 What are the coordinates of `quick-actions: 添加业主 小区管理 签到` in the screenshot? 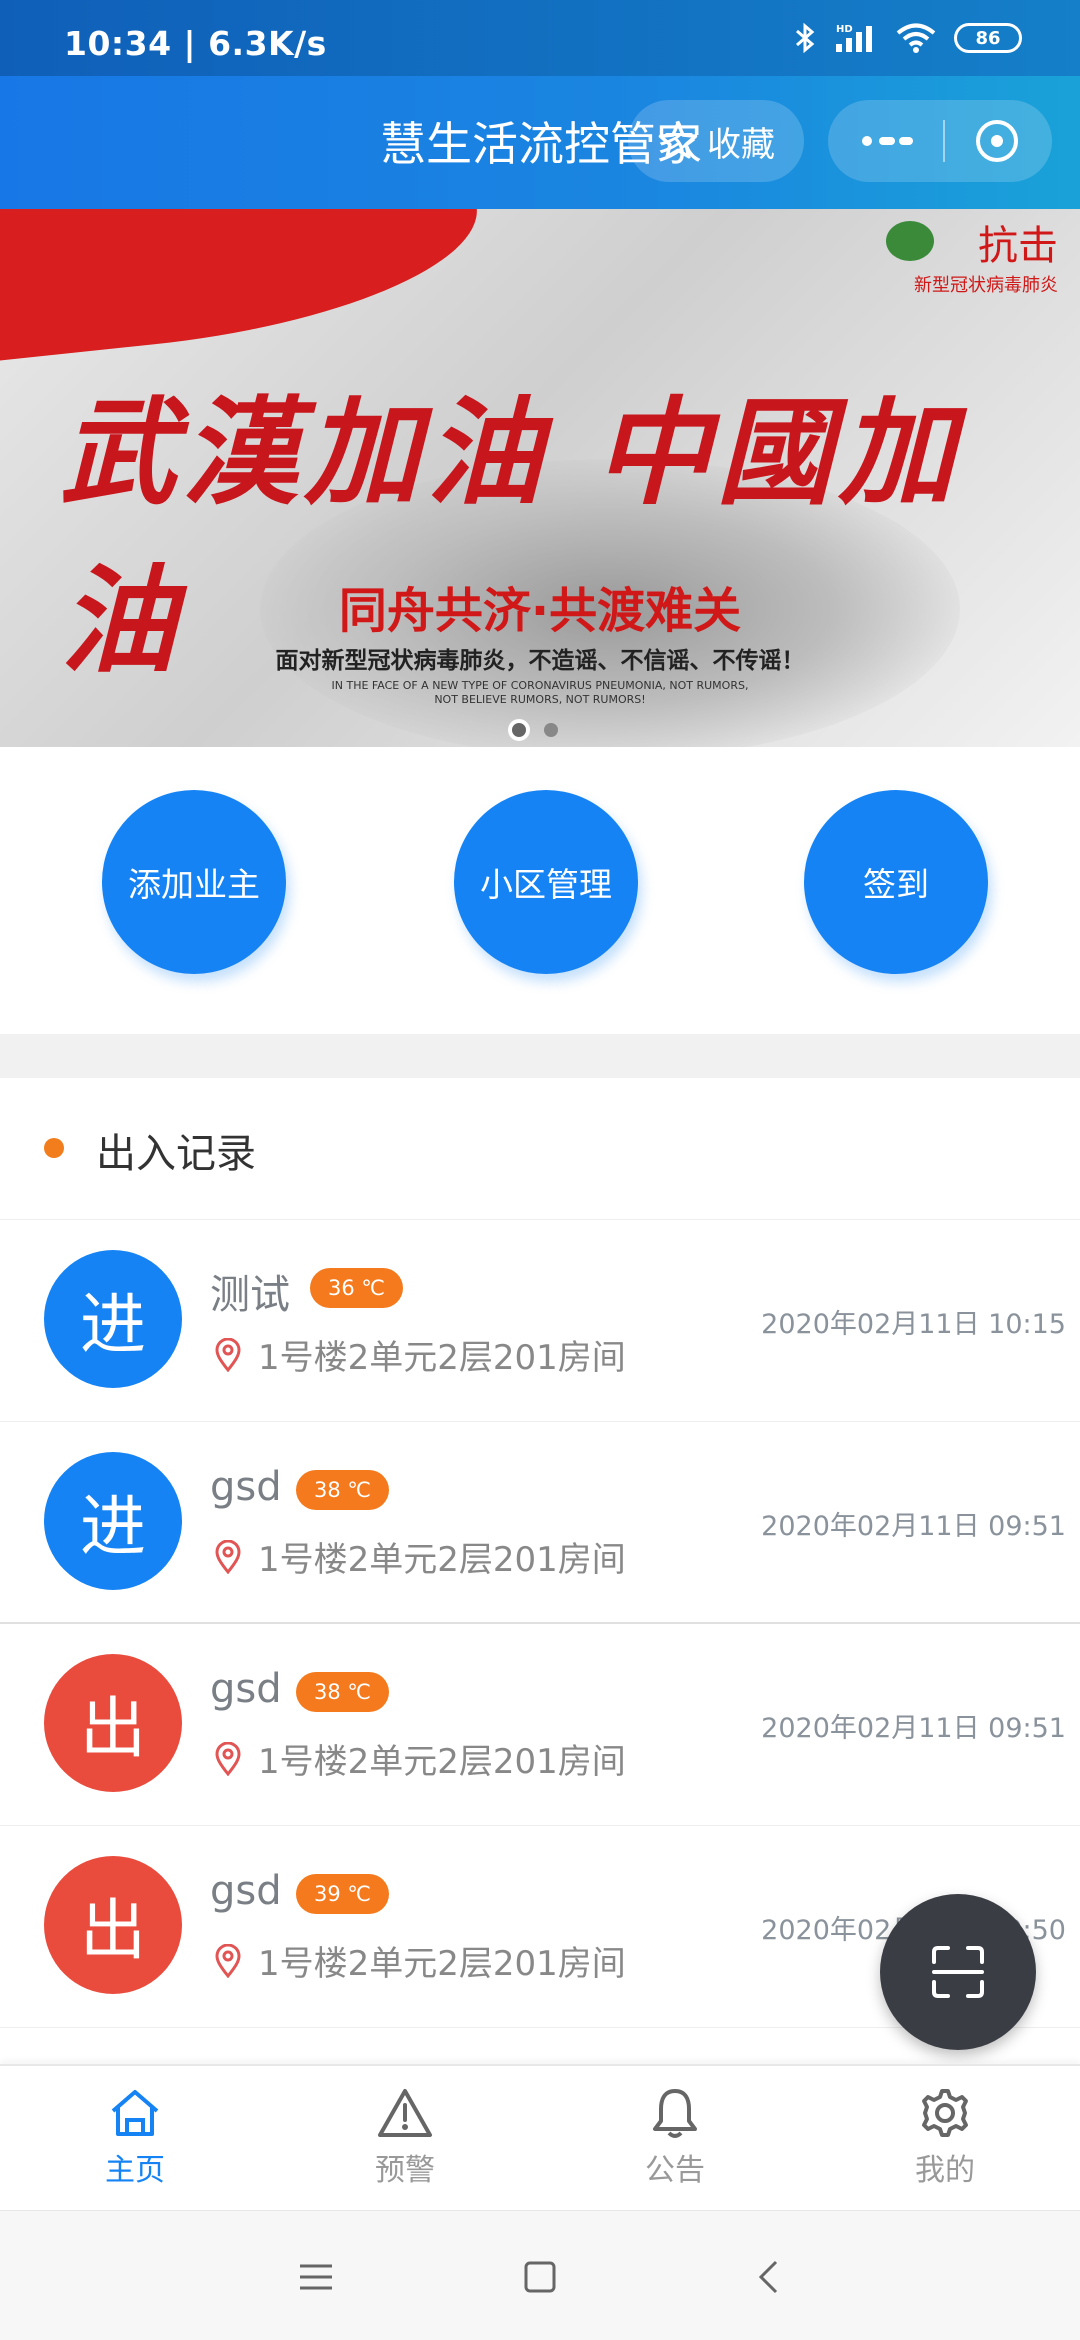 It's located at (540, 883).